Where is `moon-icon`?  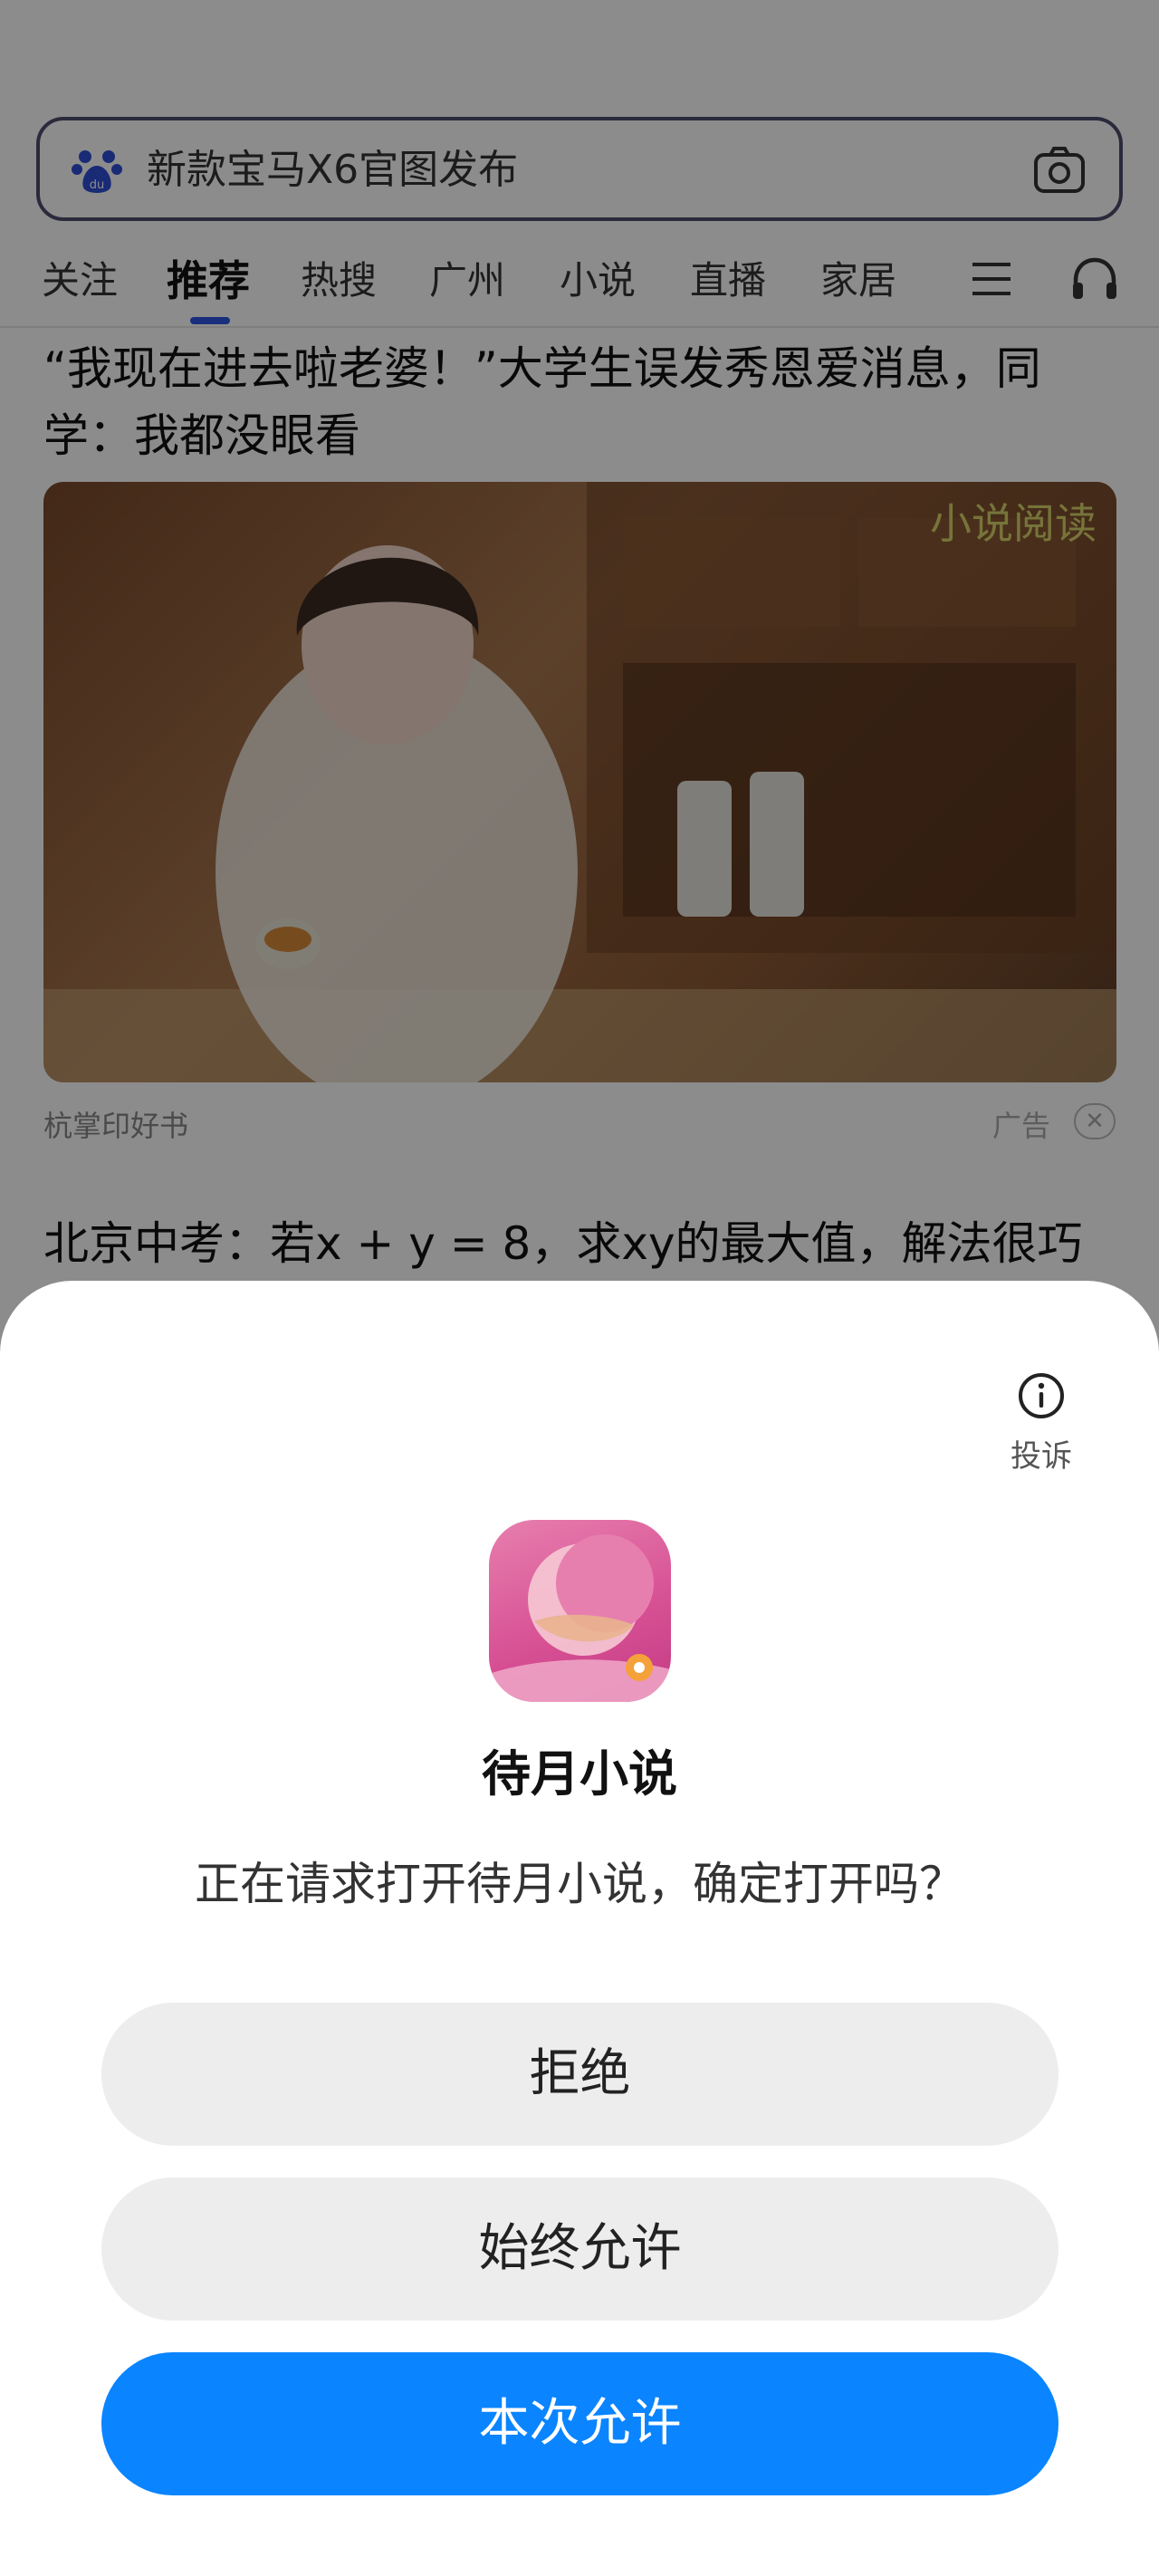 moon-icon is located at coordinates (580, 1618).